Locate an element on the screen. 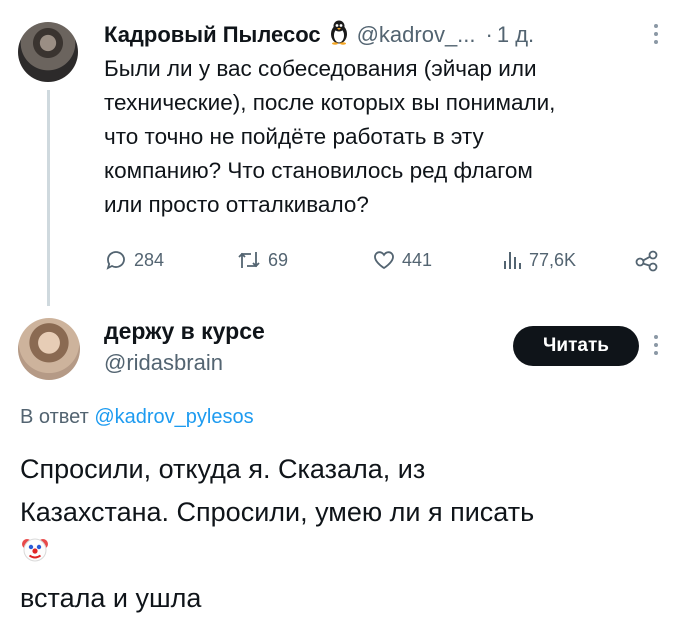  tweet2-display-name: держу в курсе is located at coordinates (184, 331).